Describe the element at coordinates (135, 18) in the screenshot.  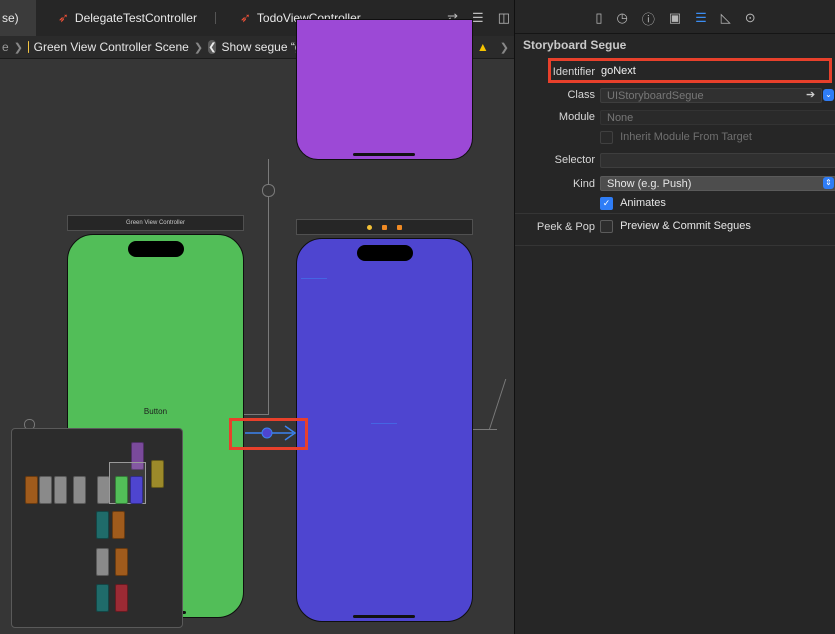
I see `tab-label: DelegateTestController` at that location.